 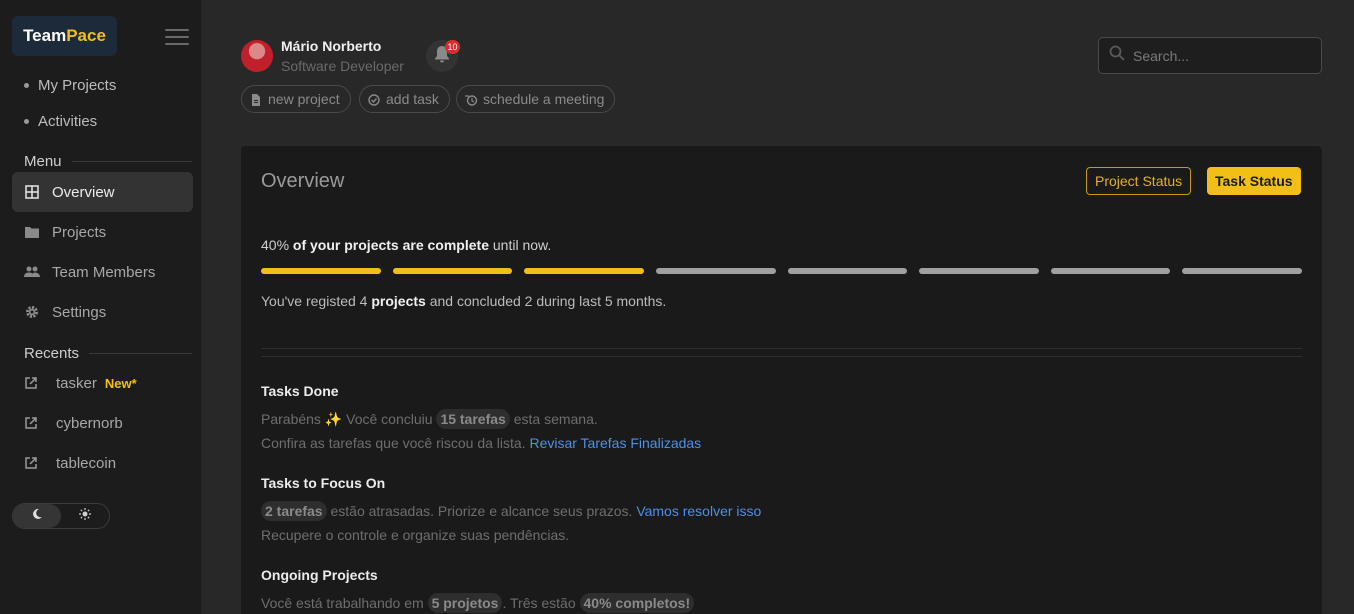 What do you see at coordinates (323, 483) in the screenshot?
I see `tasks-focus-title: Tasks to Focus On` at bounding box center [323, 483].